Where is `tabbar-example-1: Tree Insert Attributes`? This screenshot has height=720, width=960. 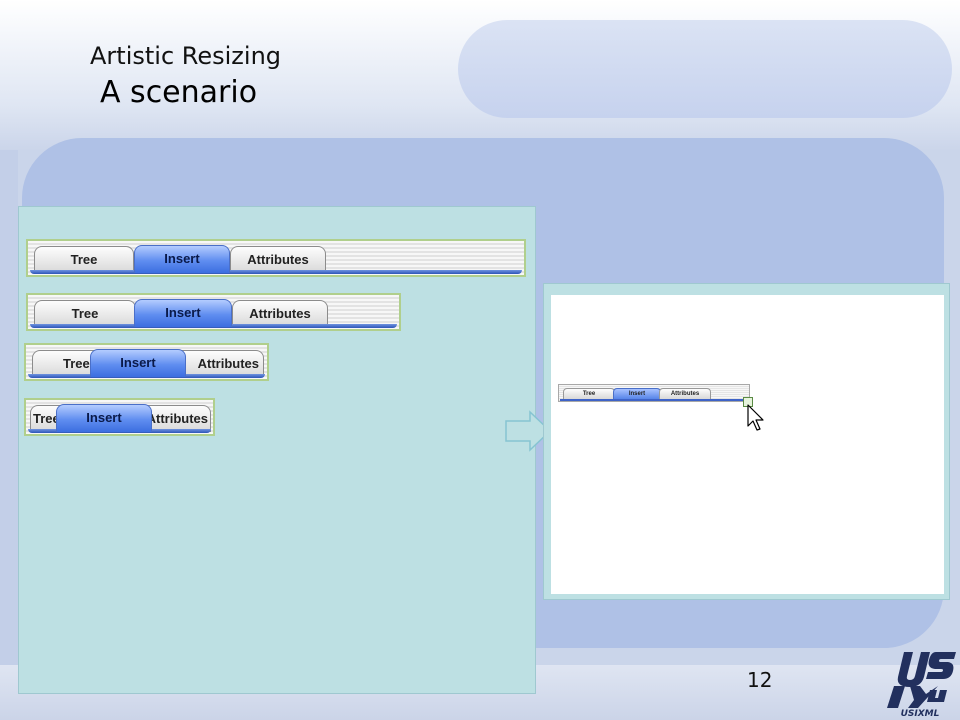 tabbar-example-1: Tree Insert Attributes is located at coordinates (276, 258).